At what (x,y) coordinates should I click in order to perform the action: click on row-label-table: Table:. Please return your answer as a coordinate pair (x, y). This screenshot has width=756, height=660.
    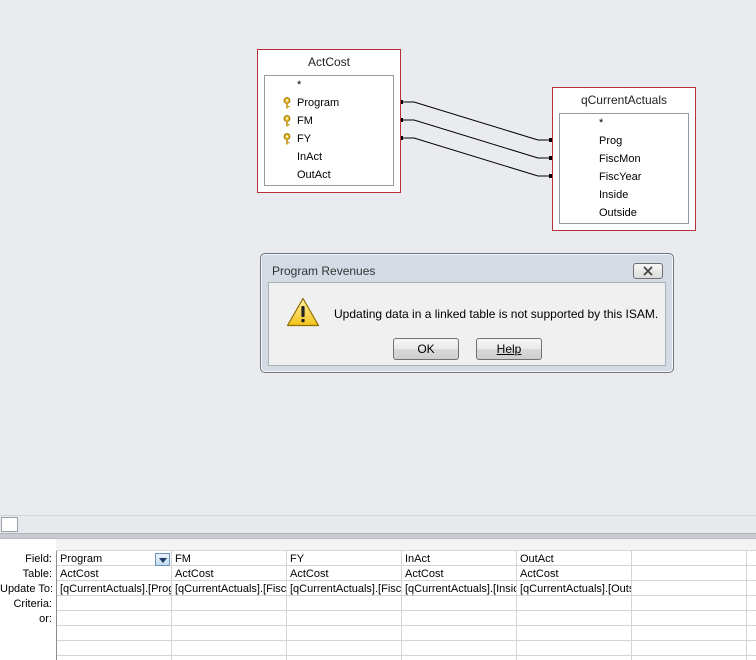
    Looking at the image, I should click on (37, 574).